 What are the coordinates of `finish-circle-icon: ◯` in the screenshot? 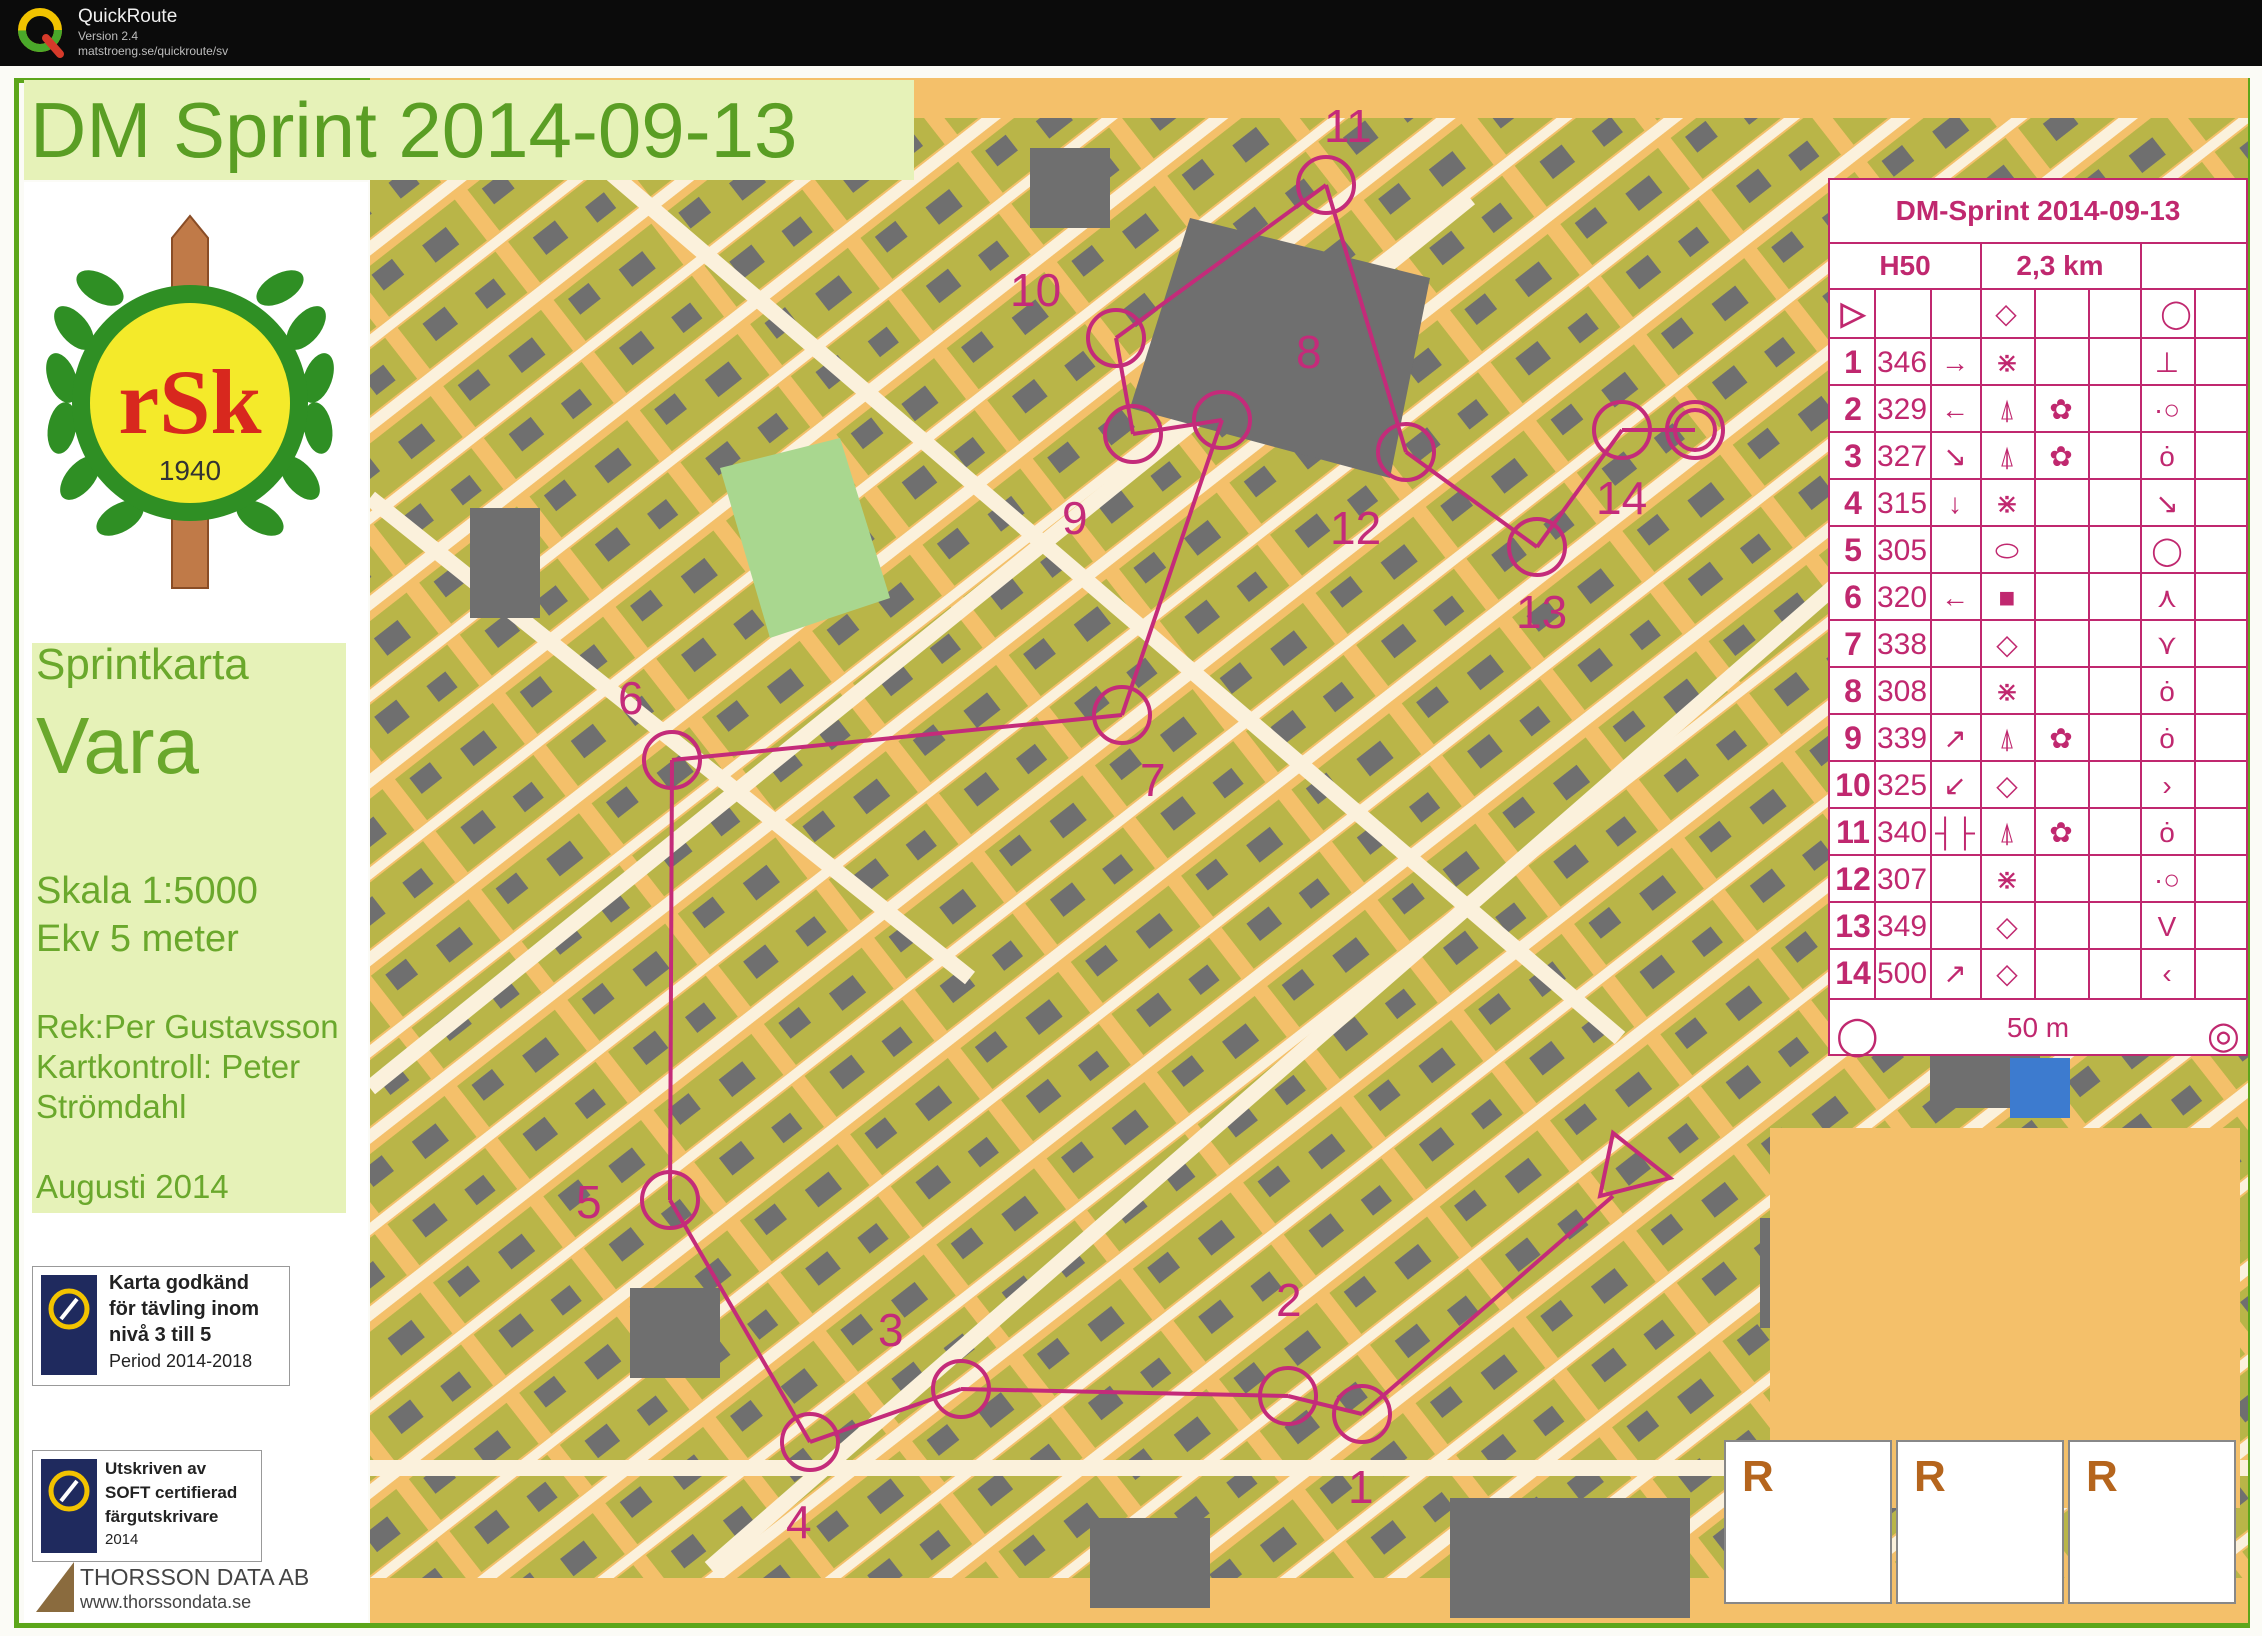 It's located at (1857, 1036).